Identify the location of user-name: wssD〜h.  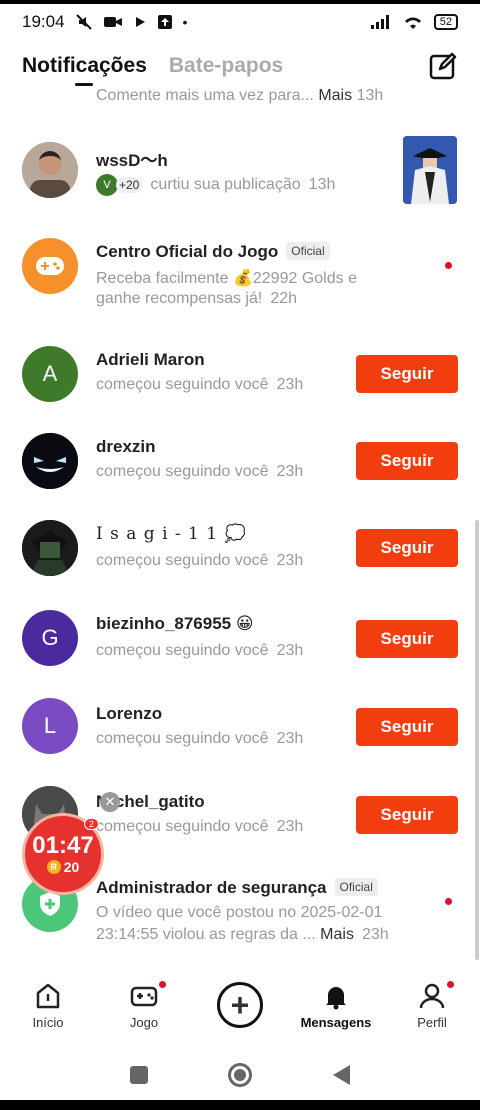
(132, 158).